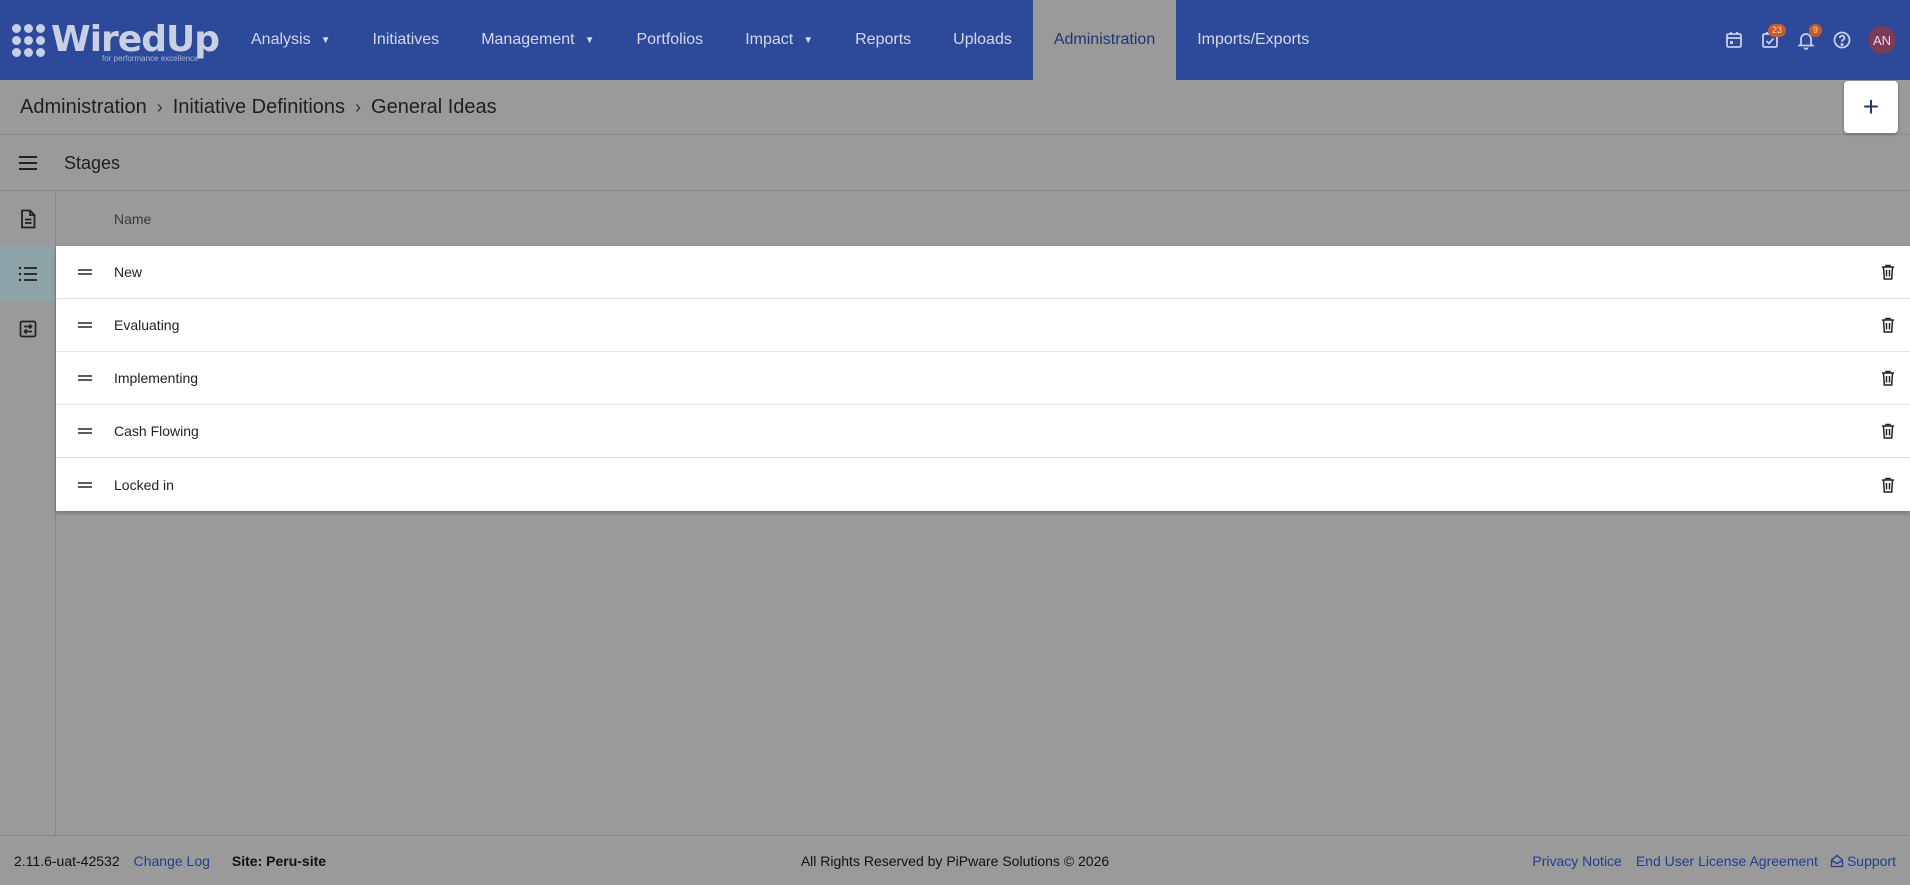  Describe the element at coordinates (990, 378) in the screenshot. I see `stage-name: Implementing` at that location.